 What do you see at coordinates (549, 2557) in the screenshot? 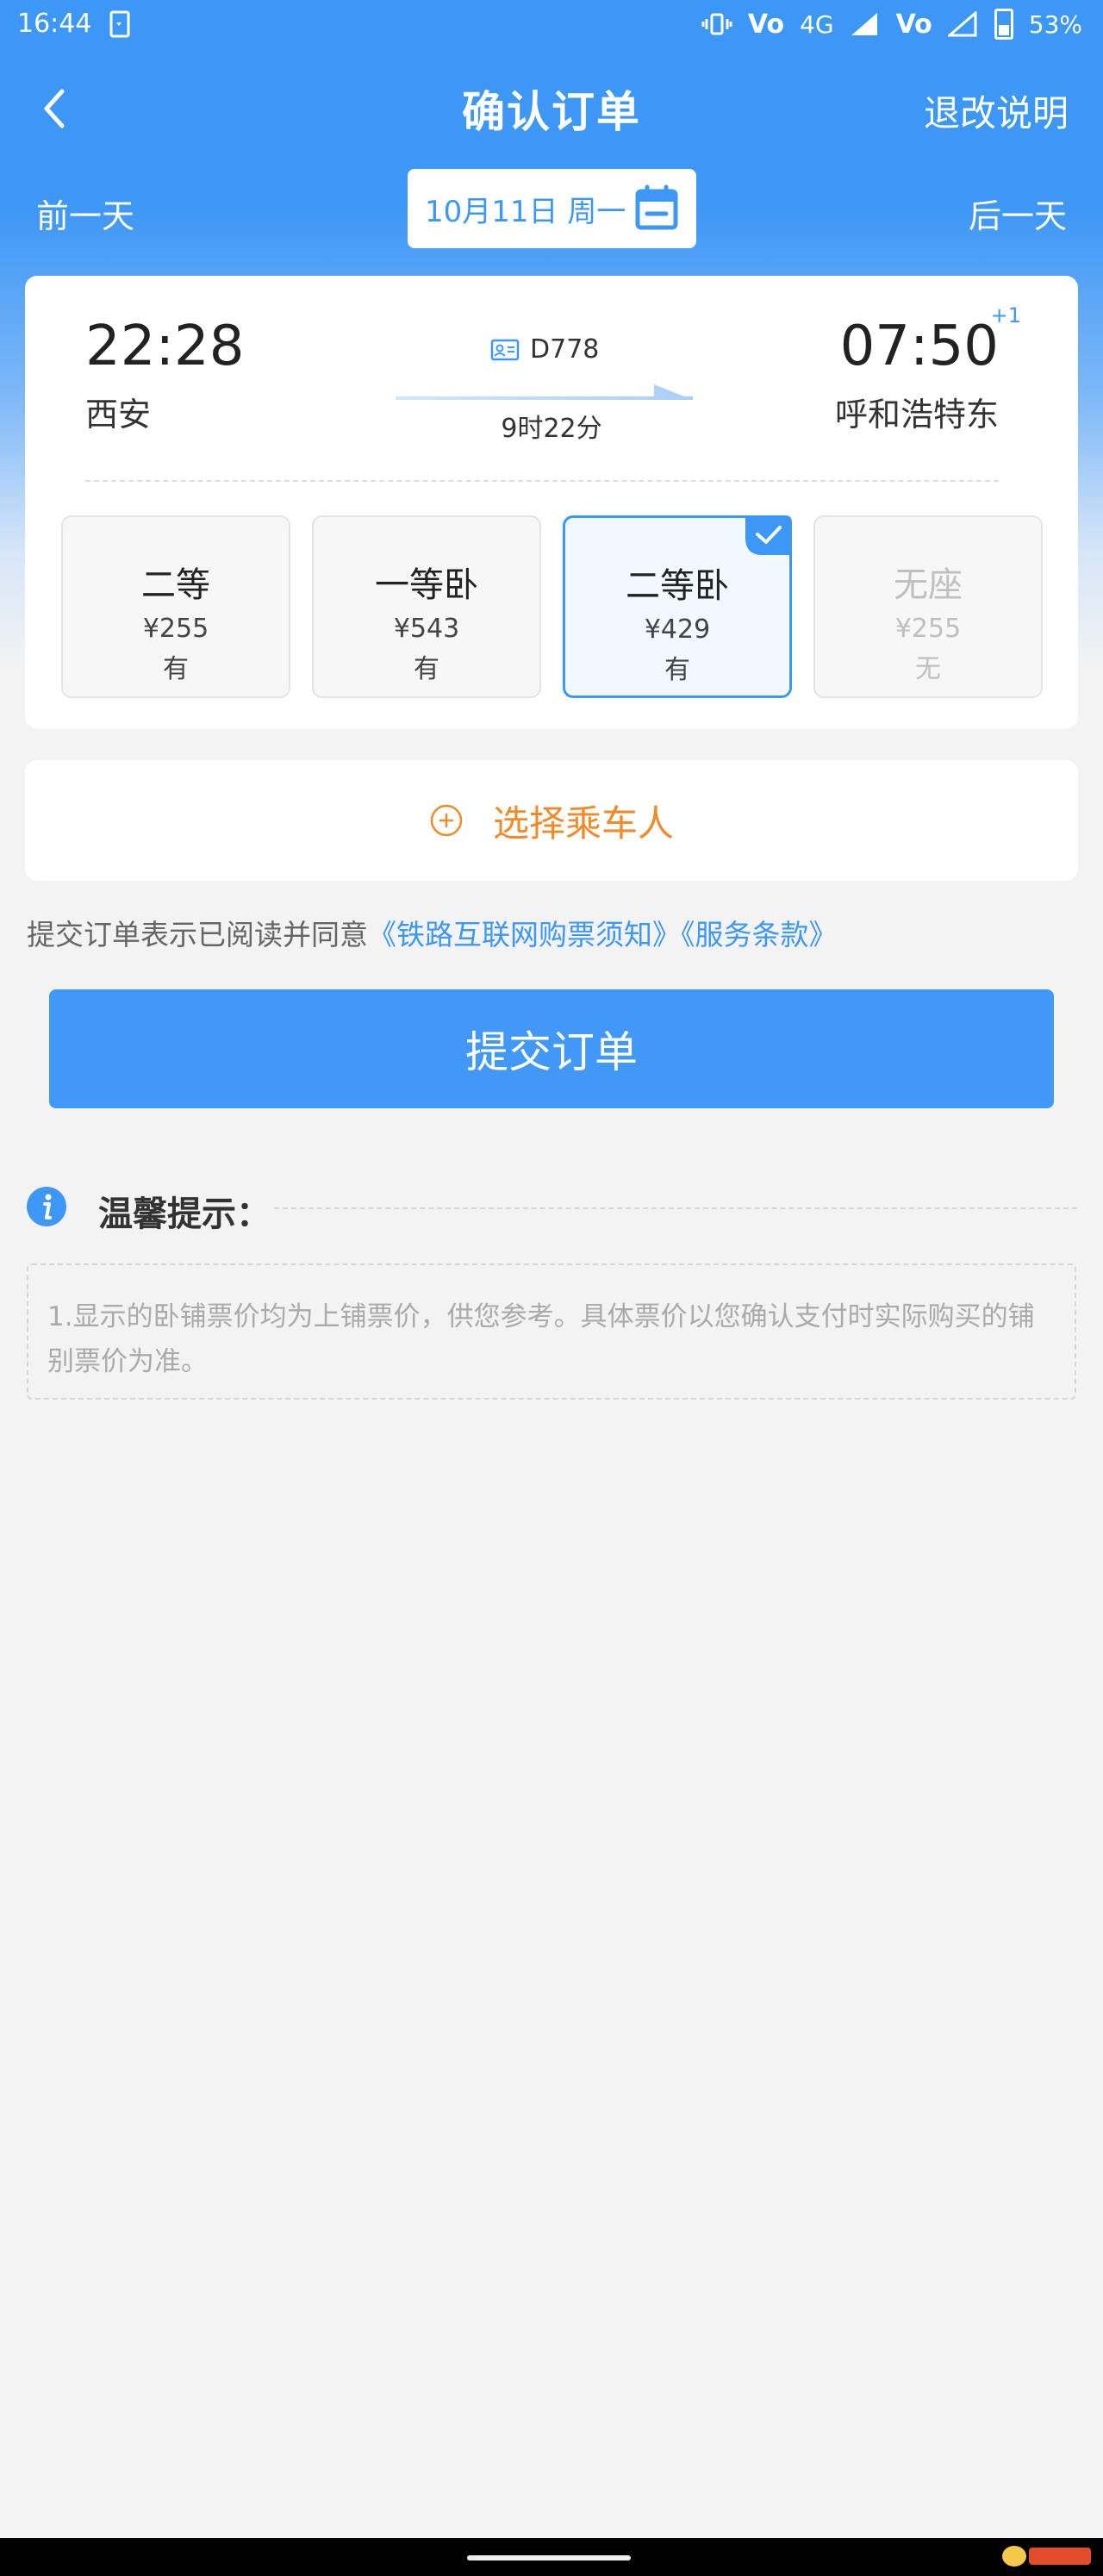
I see `home-indicator` at bounding box center [549, 2557].